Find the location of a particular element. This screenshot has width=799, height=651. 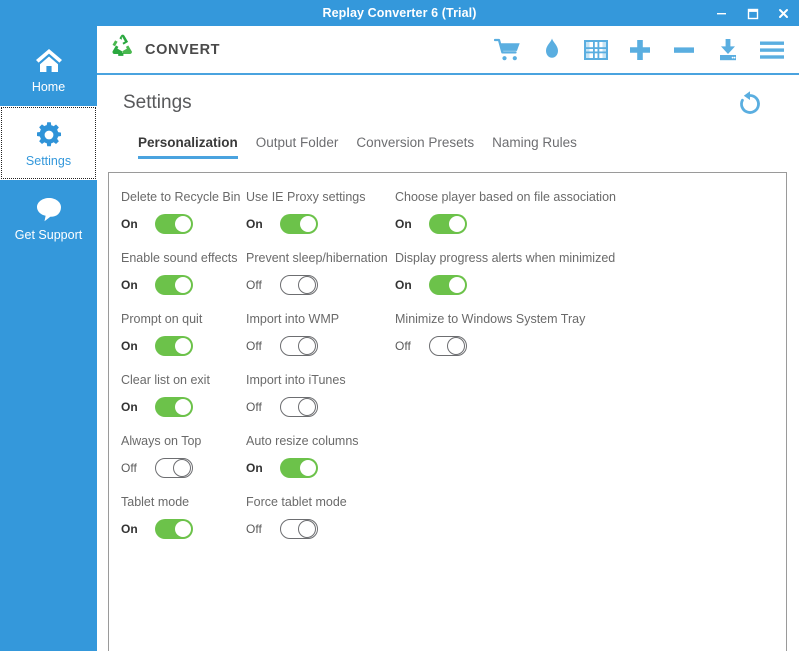

title-bar: Replay Converter 6 (Trial) is located at coordinates (399, 13).